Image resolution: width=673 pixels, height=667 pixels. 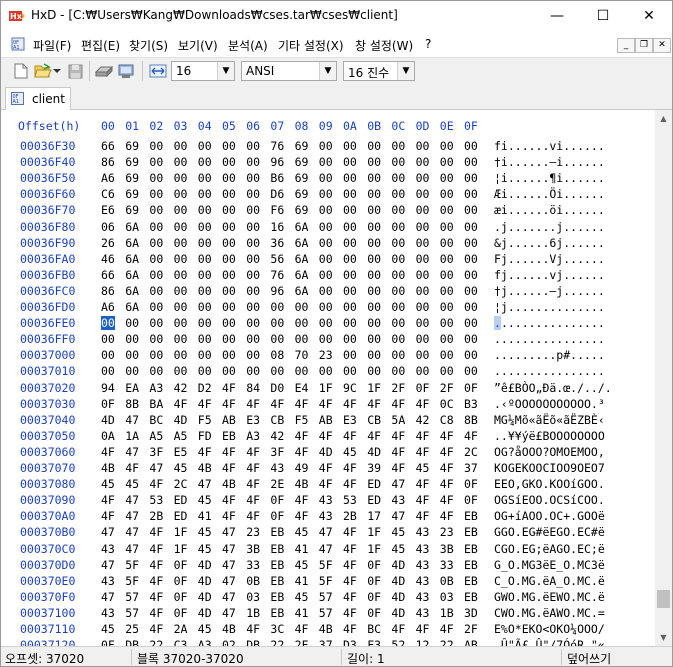 I want to click on hex-byte: 4D, so click(x=181, y=420).